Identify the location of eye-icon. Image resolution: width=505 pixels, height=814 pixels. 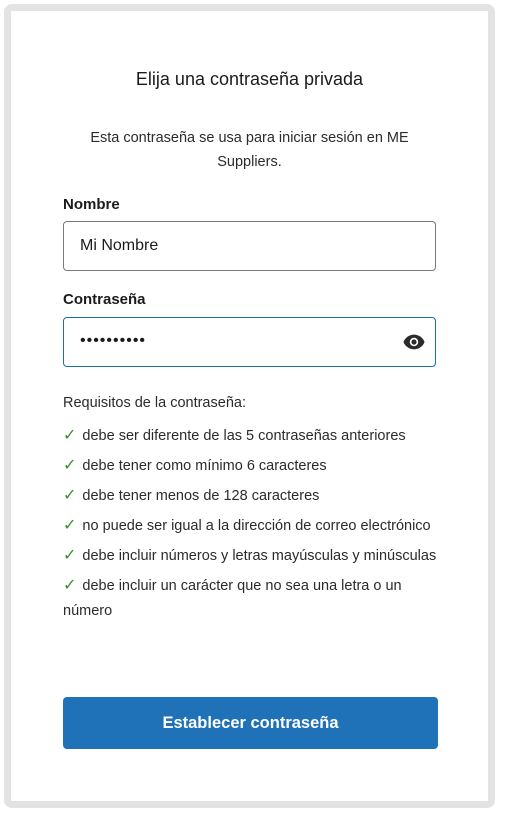
(414, 342).